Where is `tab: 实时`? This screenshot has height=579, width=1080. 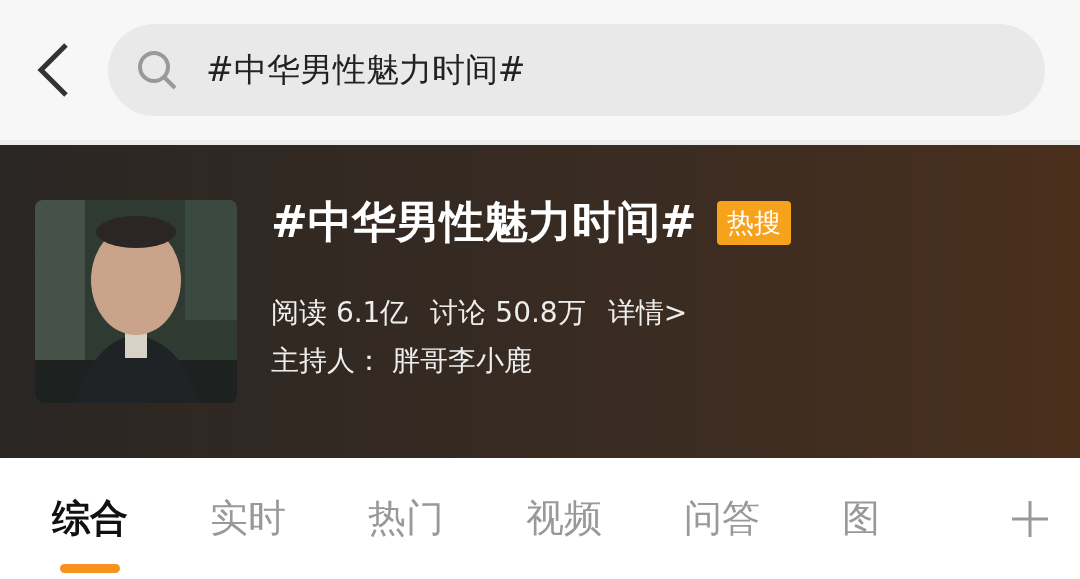 tab: 实时 is located at coordinates (248, 518).